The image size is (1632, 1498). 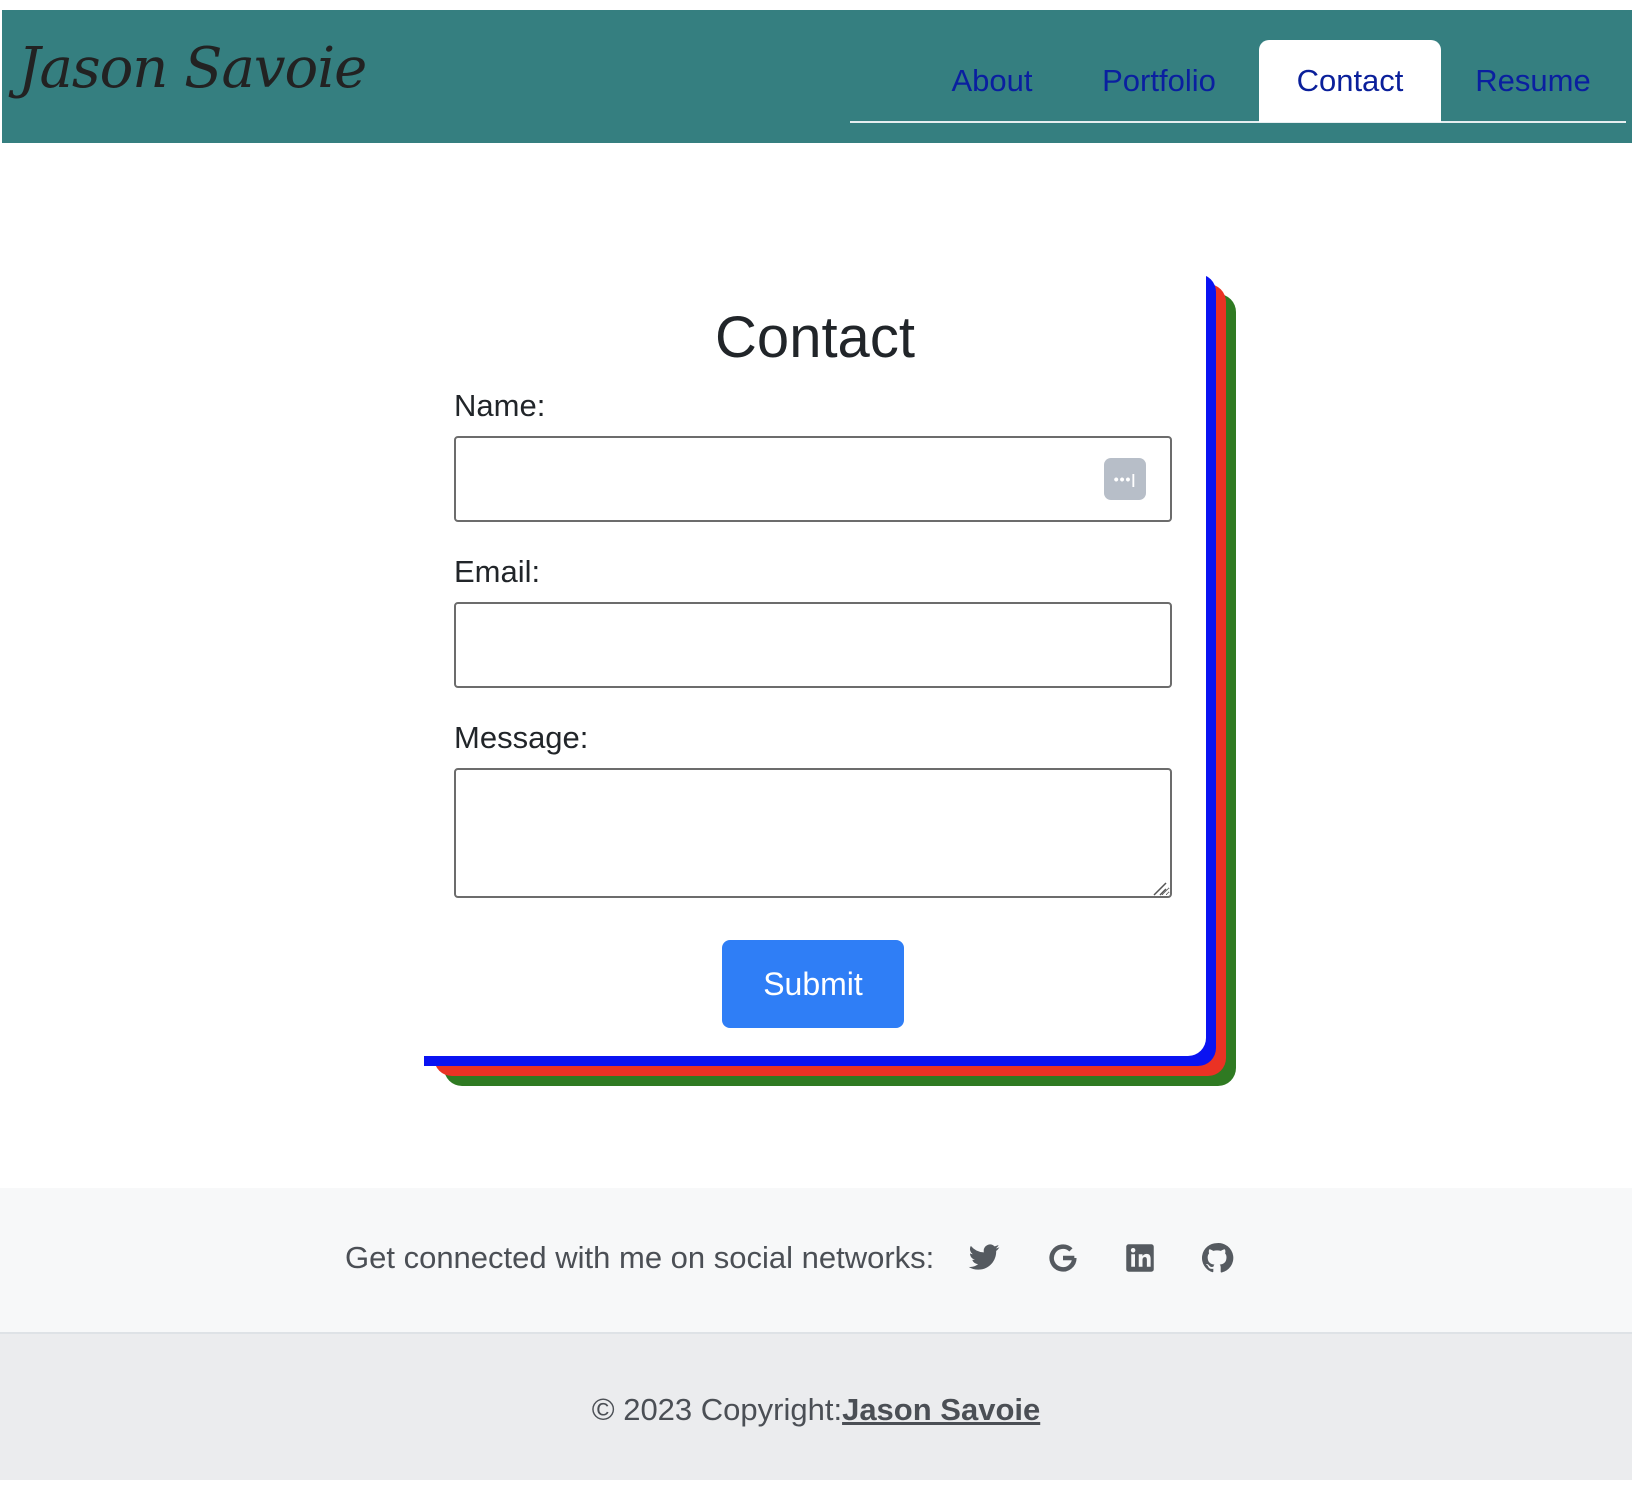 I want to click on name-field, so click(x=813, y=479).